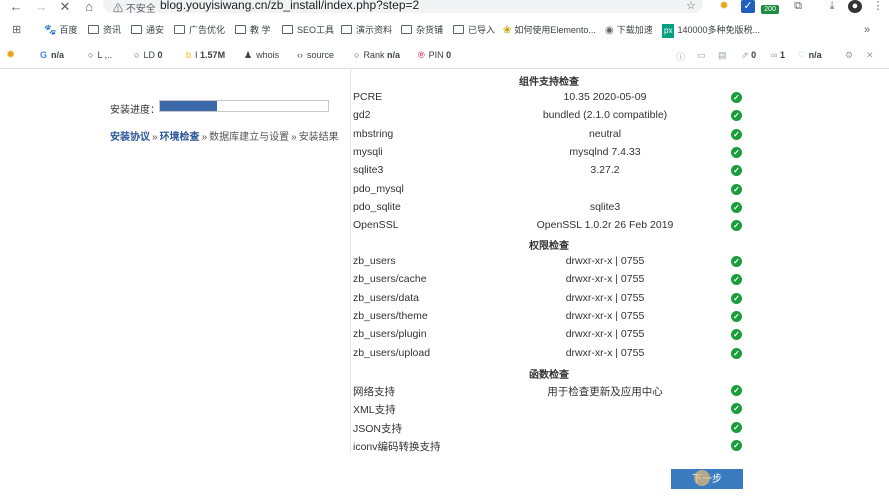 This screenshot has width=889, height=500. I want to click on seo-internal-links: ∞ 1, so click(778, 55).